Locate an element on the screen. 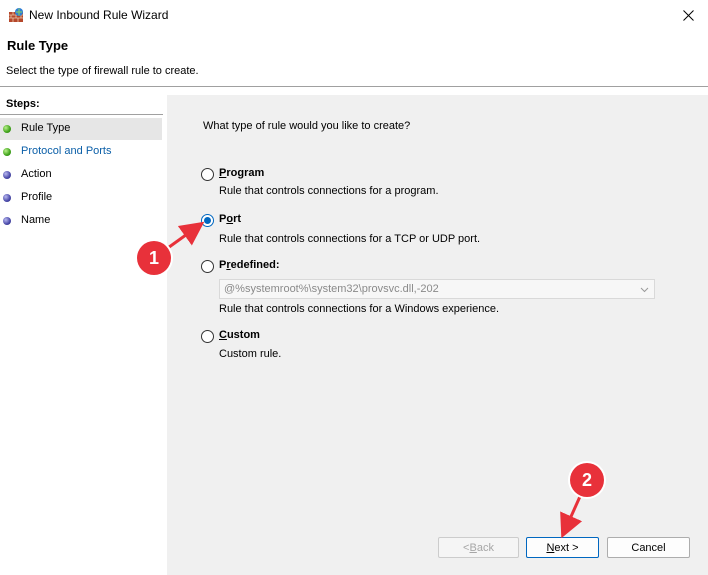 The width and height of the screenshot is (708, 575). custom-description: Custom rule. is located at coordinates (250, 354).